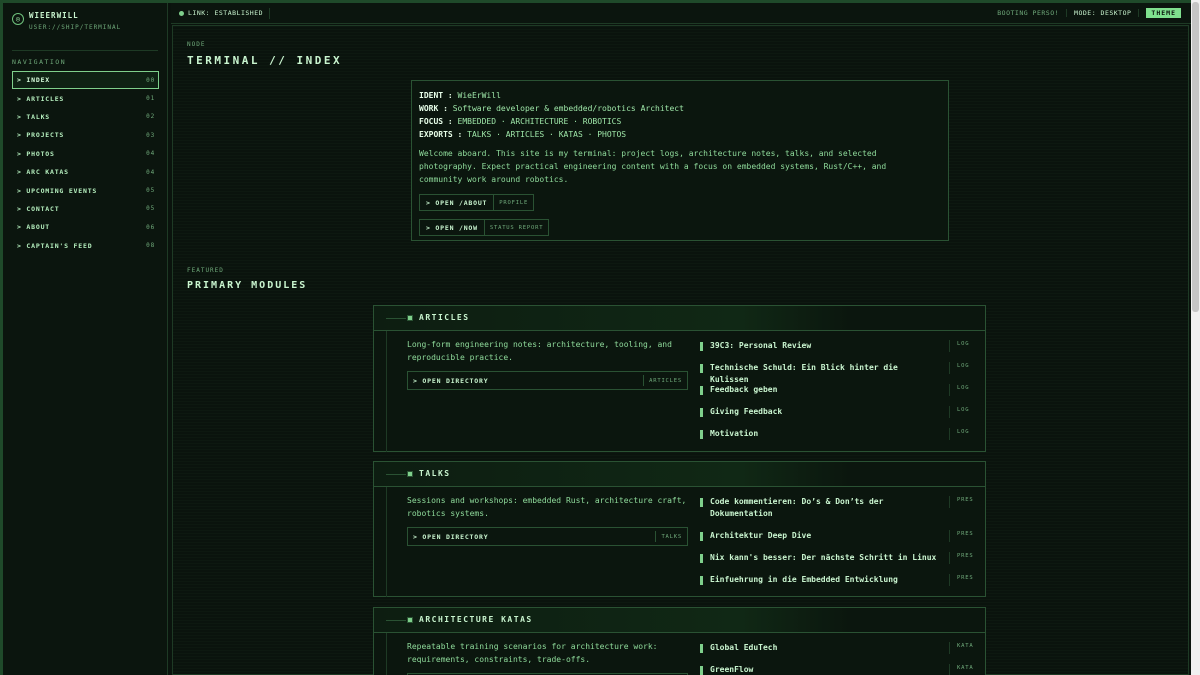  What do you see at coordinates (839, 439) in the screenshot?
I see `list-item: Motivation LOG` at bounding box center [839, 439].